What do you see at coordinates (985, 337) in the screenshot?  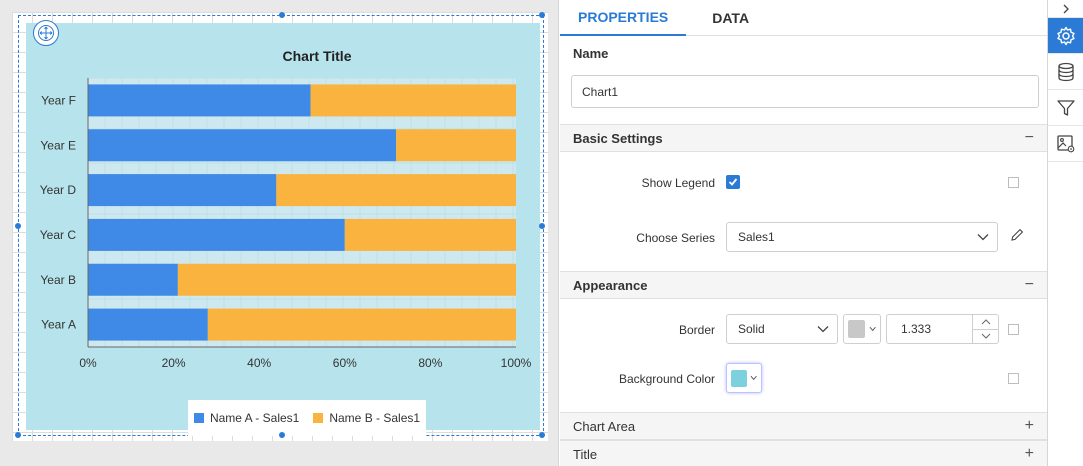 I see `spin-down-icon` at bounding box center [985, 337].